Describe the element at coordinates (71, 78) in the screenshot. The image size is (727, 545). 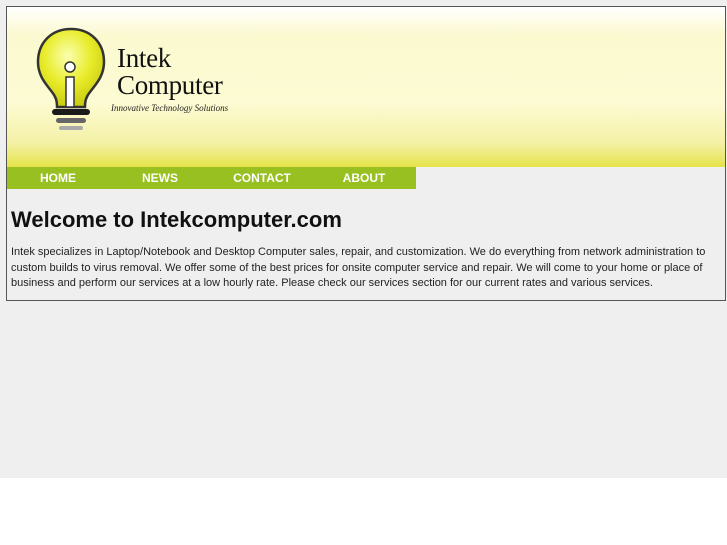
I see `lightbulb-icon` at that location.